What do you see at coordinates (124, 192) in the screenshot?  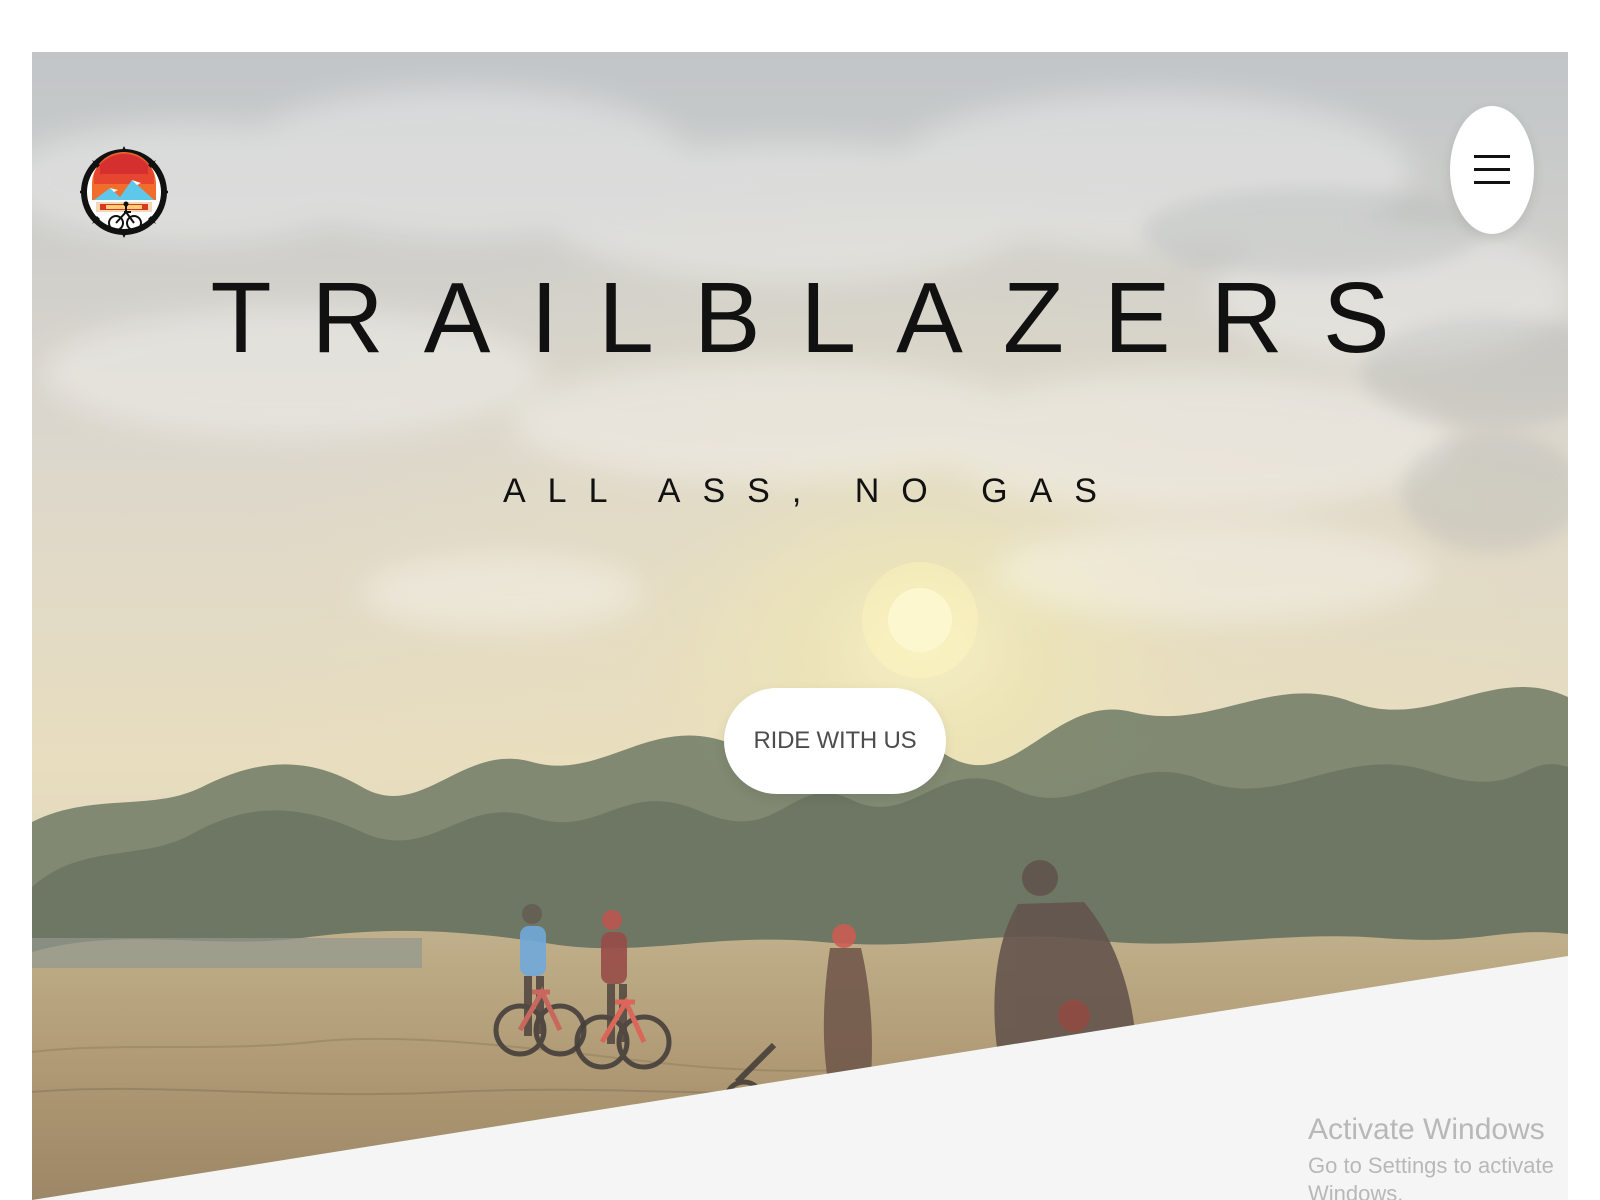 I see `trailblazers-logo-icon` at bounding box center [124, 192].